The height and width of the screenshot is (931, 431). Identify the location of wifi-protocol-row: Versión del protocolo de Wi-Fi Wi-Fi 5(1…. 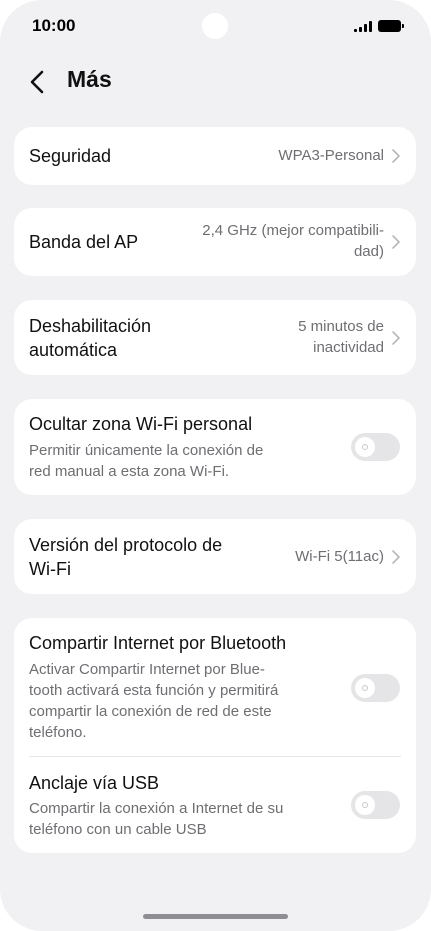
(215, 556).